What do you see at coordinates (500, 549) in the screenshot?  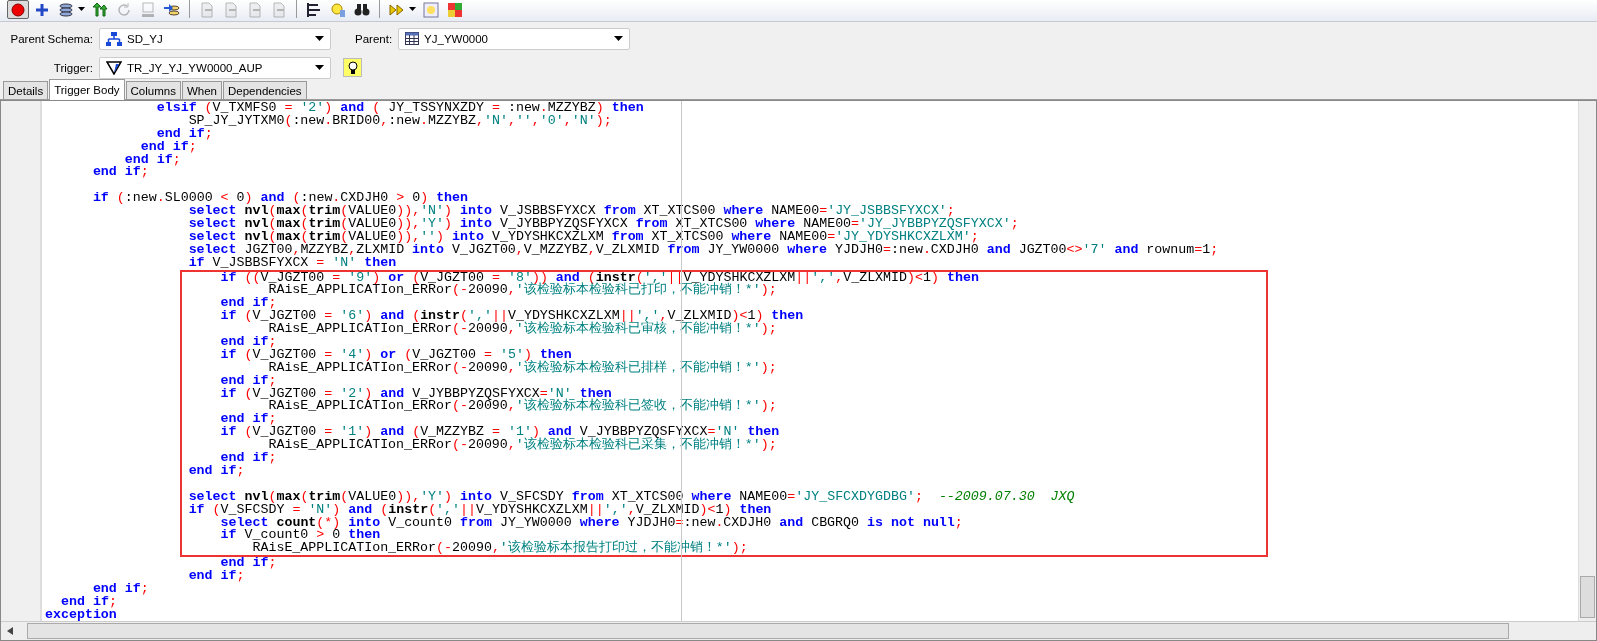 I see `code-line: RAisE_APPLICATIon_ERRor(-20090,'该检验标本报告打印过，不能冲销！*');` at bounding box center [500, 549].